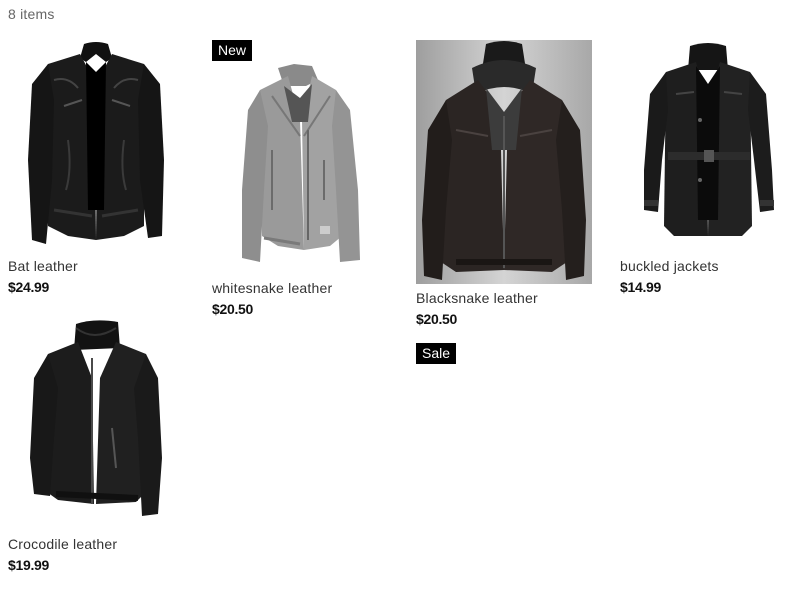 The width and height of the screenshot is (800, 600). I want to click on product-name: buckled jackets, so click(709, 266).